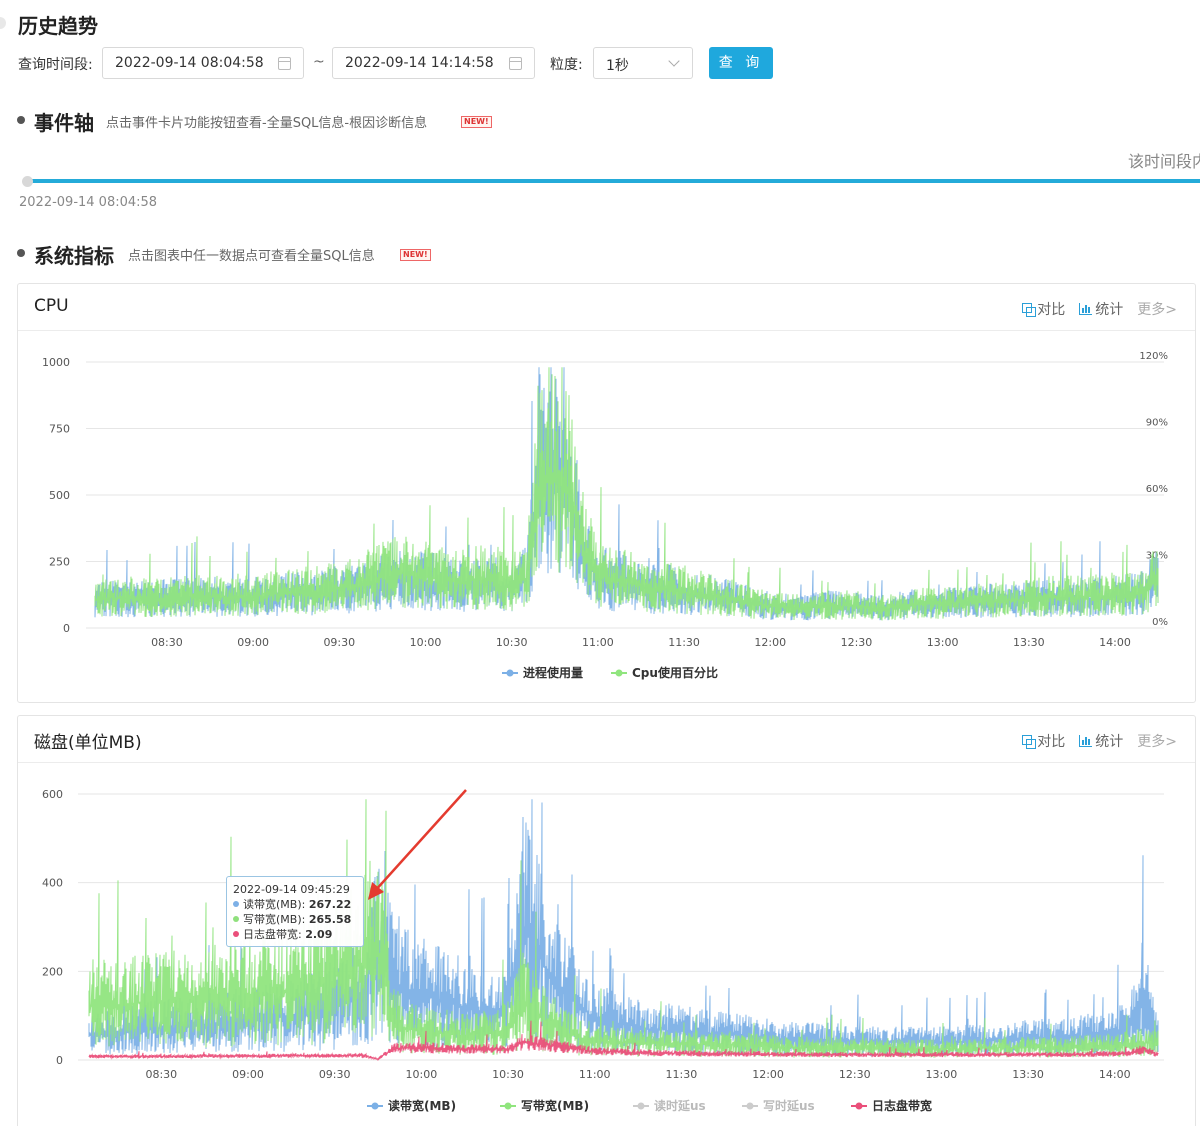 The height and width of the screenshot is (1126, 1200). Describe the element at coordinates (1157, 423) in the screenshot. I see `y-right-tick-label: 90%` at that location.